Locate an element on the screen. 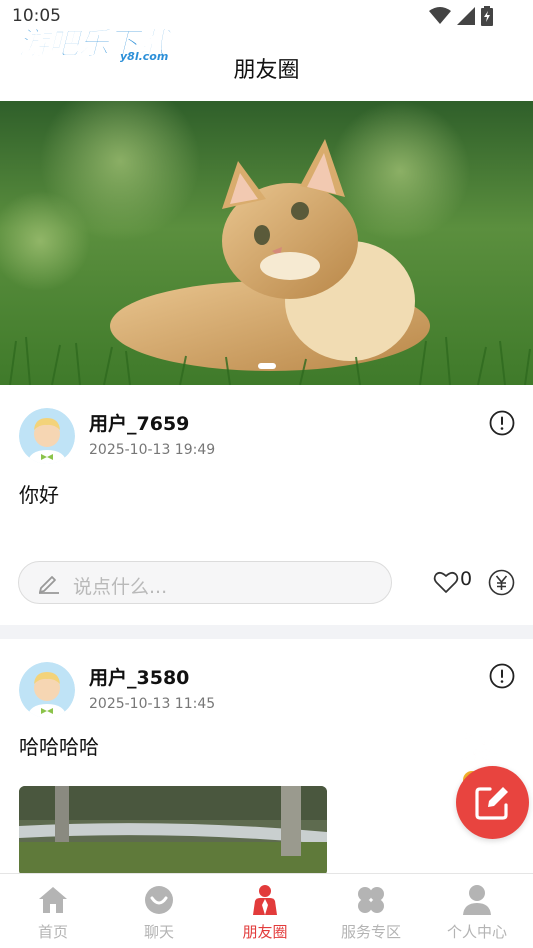 This screenshot has width=533, height=948. yuan-circle-icon is located at coordinates (501, 582).